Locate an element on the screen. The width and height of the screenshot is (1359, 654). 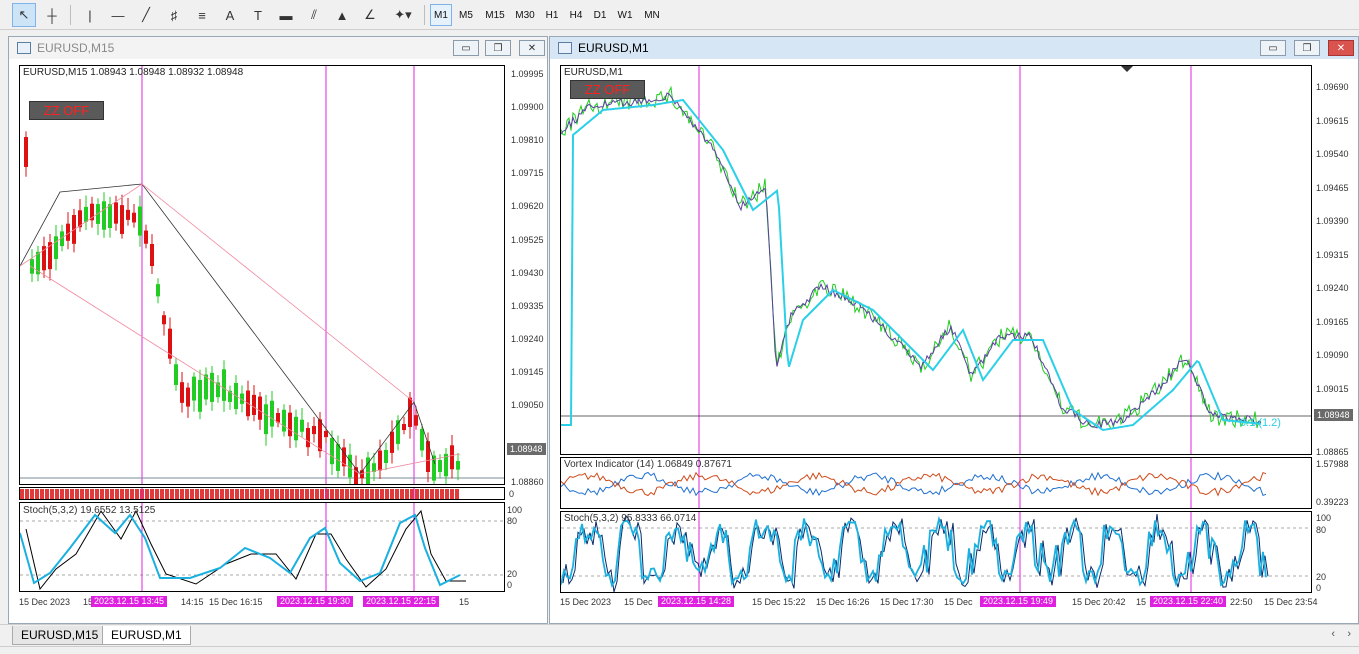
cursor-icon: ↖ is located at coordinates (24, 15).